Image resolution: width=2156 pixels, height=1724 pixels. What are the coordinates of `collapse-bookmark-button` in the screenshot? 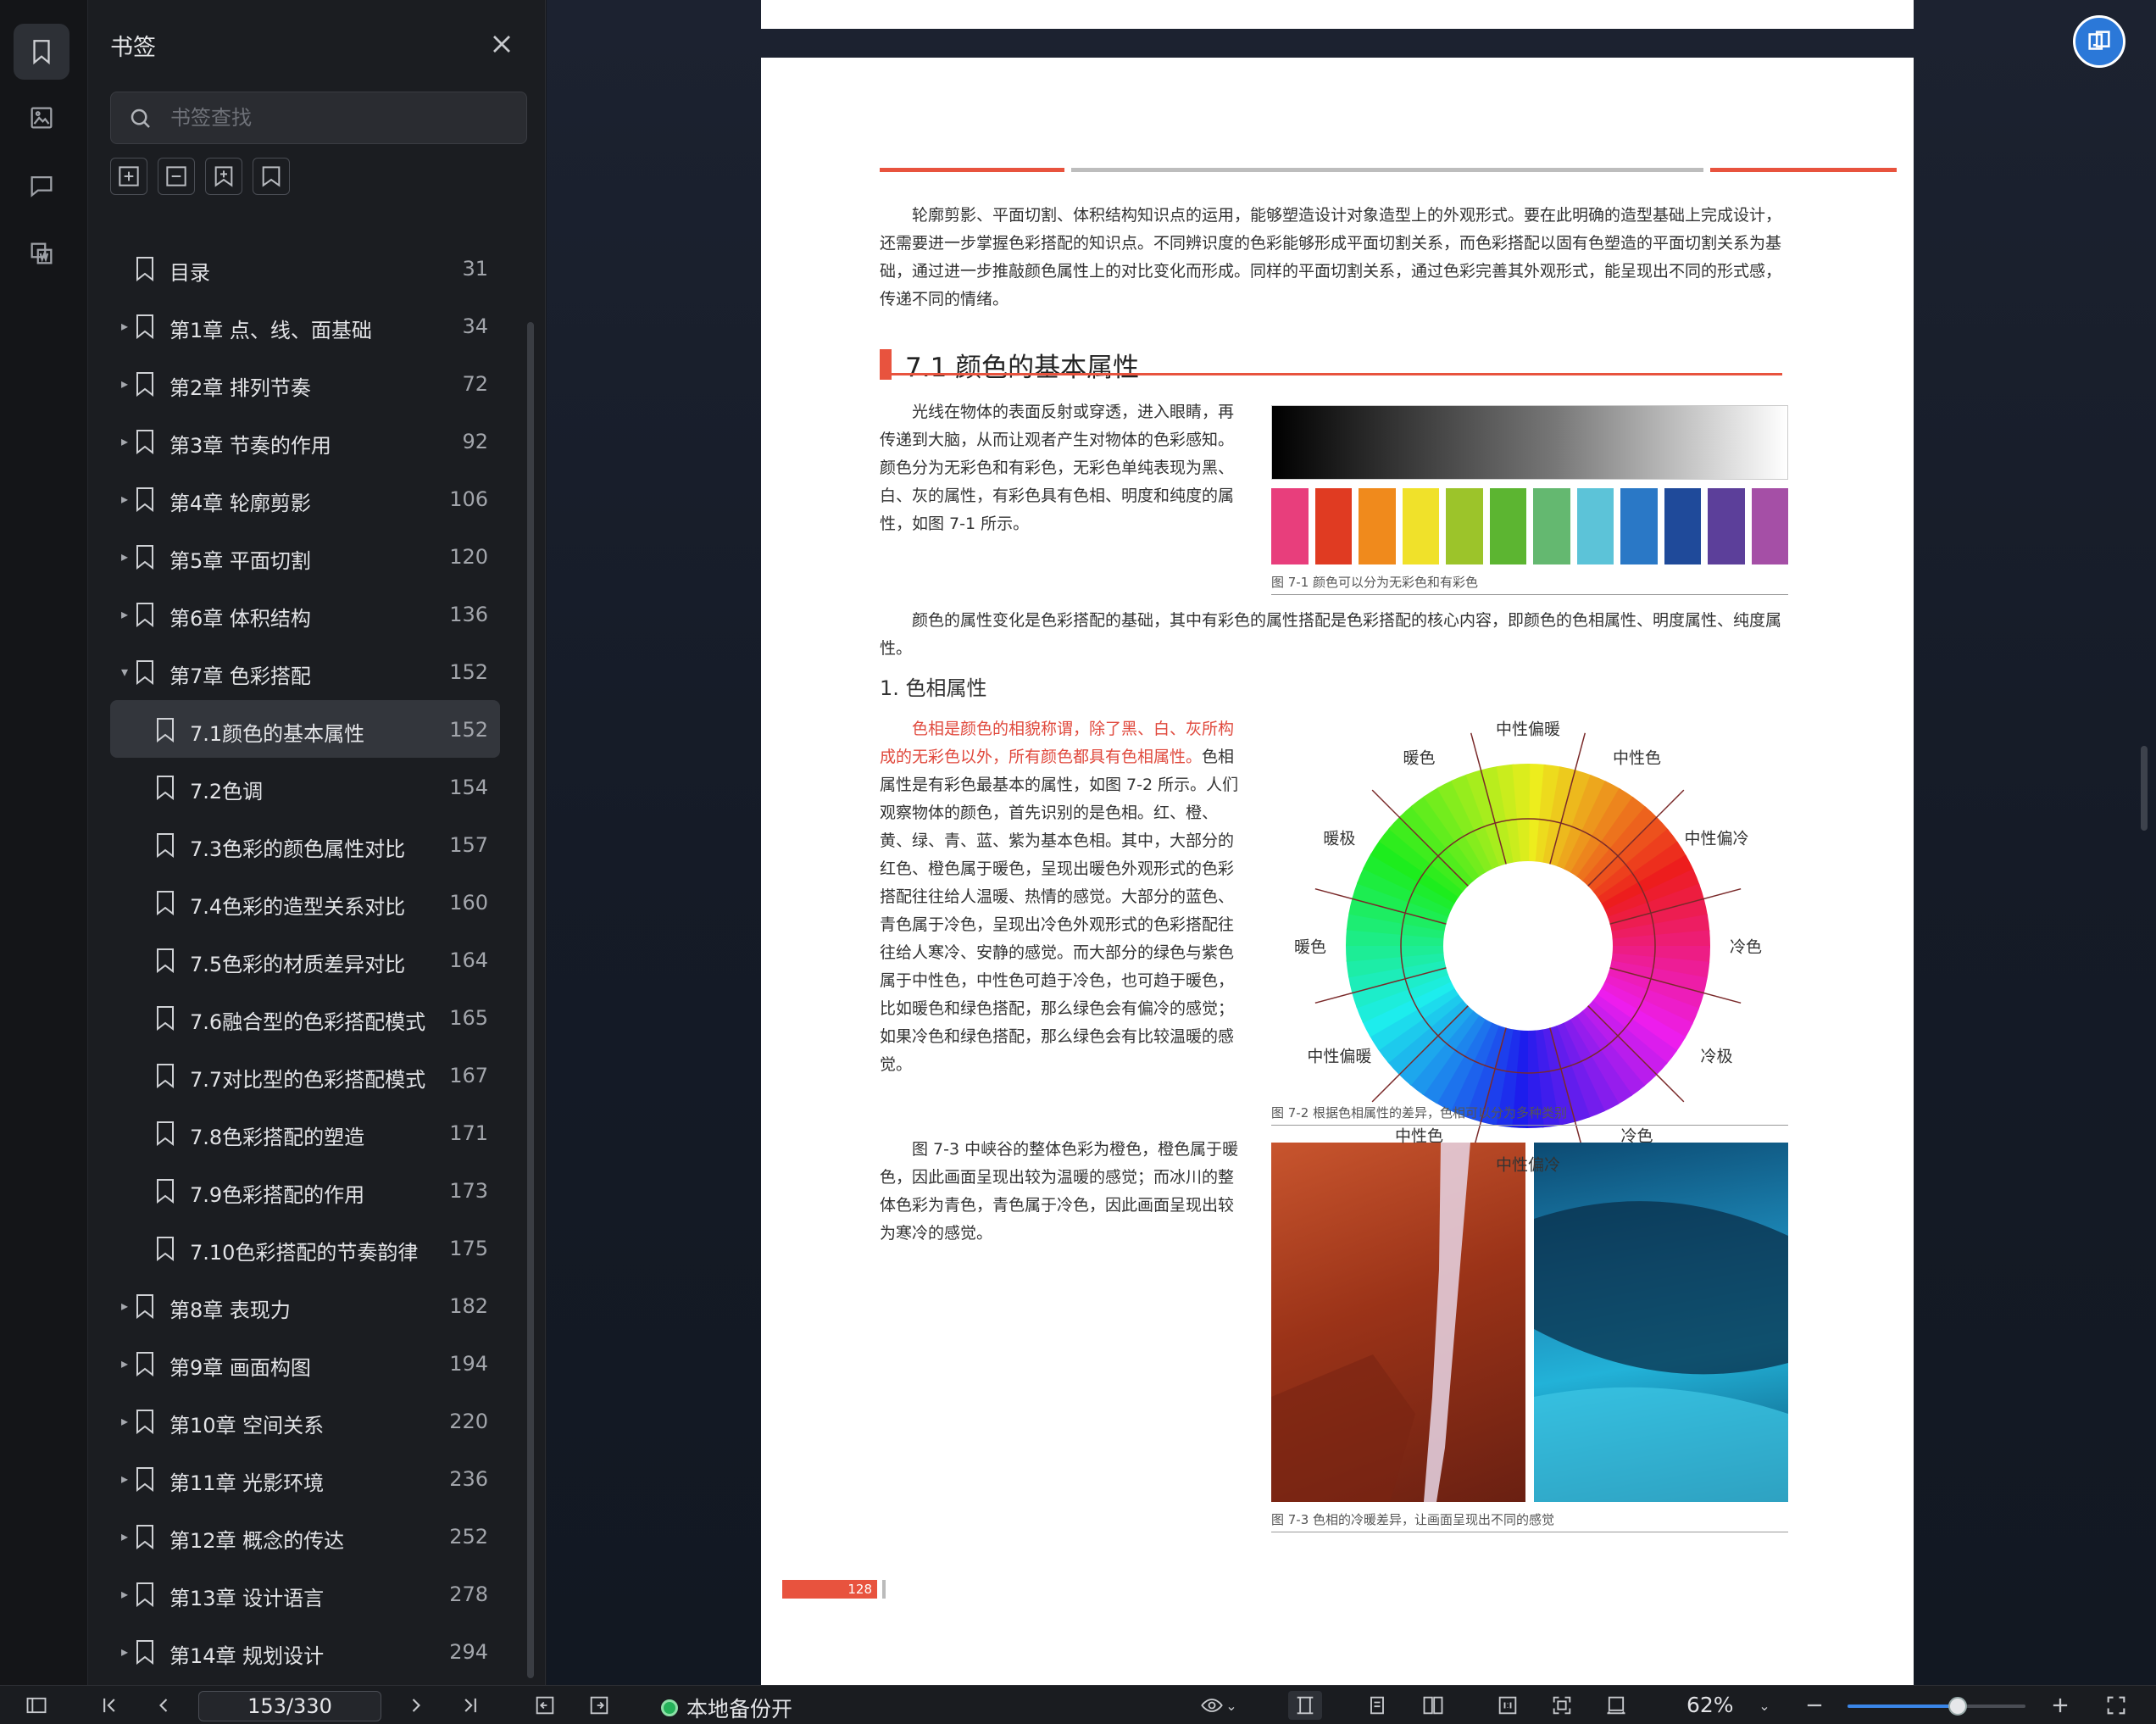 It's located at (271, 176).